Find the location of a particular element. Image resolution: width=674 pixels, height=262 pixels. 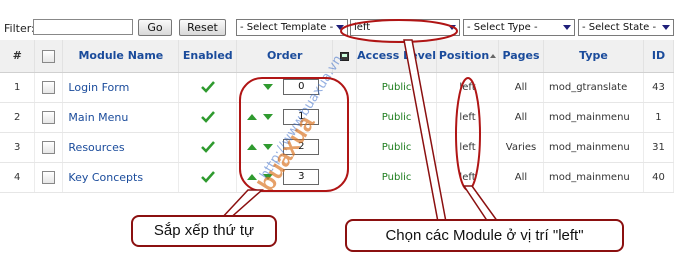

position-filter-highlight-oval is located at coordinates (399, 31).